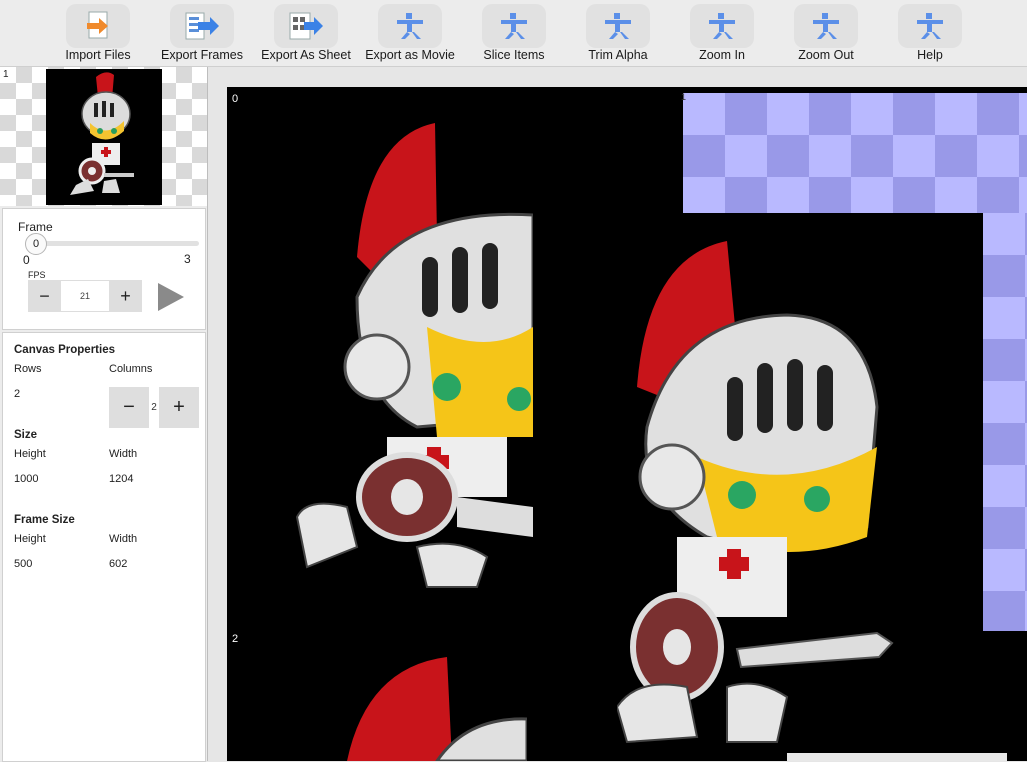  I want to click on import-files-label: Import Files, so click(98, 55).